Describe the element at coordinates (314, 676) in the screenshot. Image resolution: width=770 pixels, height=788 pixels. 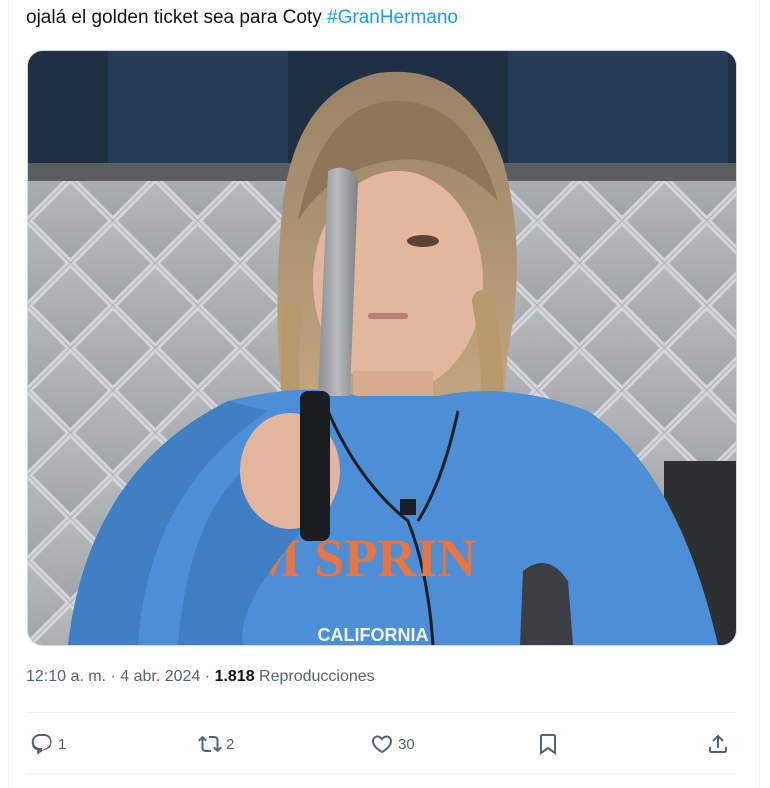
I see `views-label: Reproducciones` at that location.